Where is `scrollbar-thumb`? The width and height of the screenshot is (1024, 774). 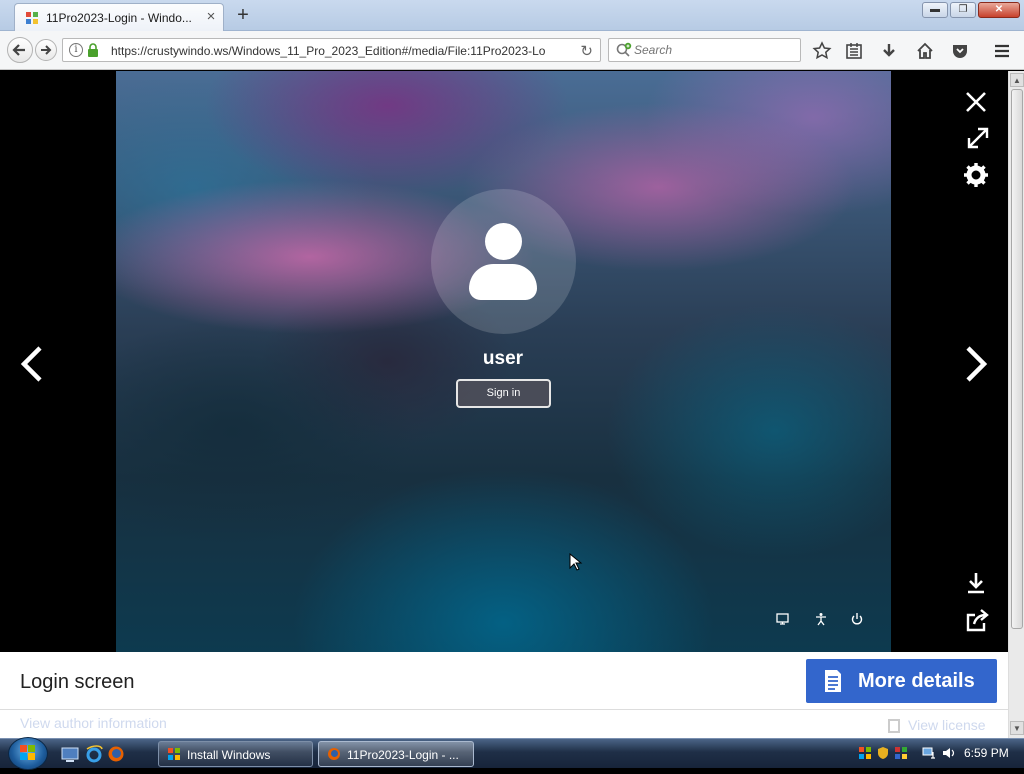
scrollbar-thumb is located at coordinates (1017, 359).